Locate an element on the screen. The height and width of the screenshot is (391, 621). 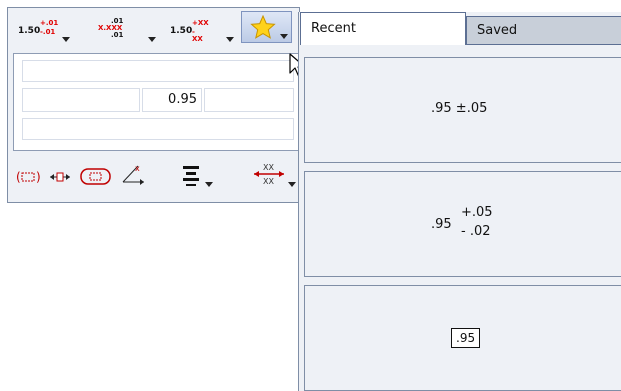
precision-button: .01 X.XXX .01 is located at coordinates (126, 30).